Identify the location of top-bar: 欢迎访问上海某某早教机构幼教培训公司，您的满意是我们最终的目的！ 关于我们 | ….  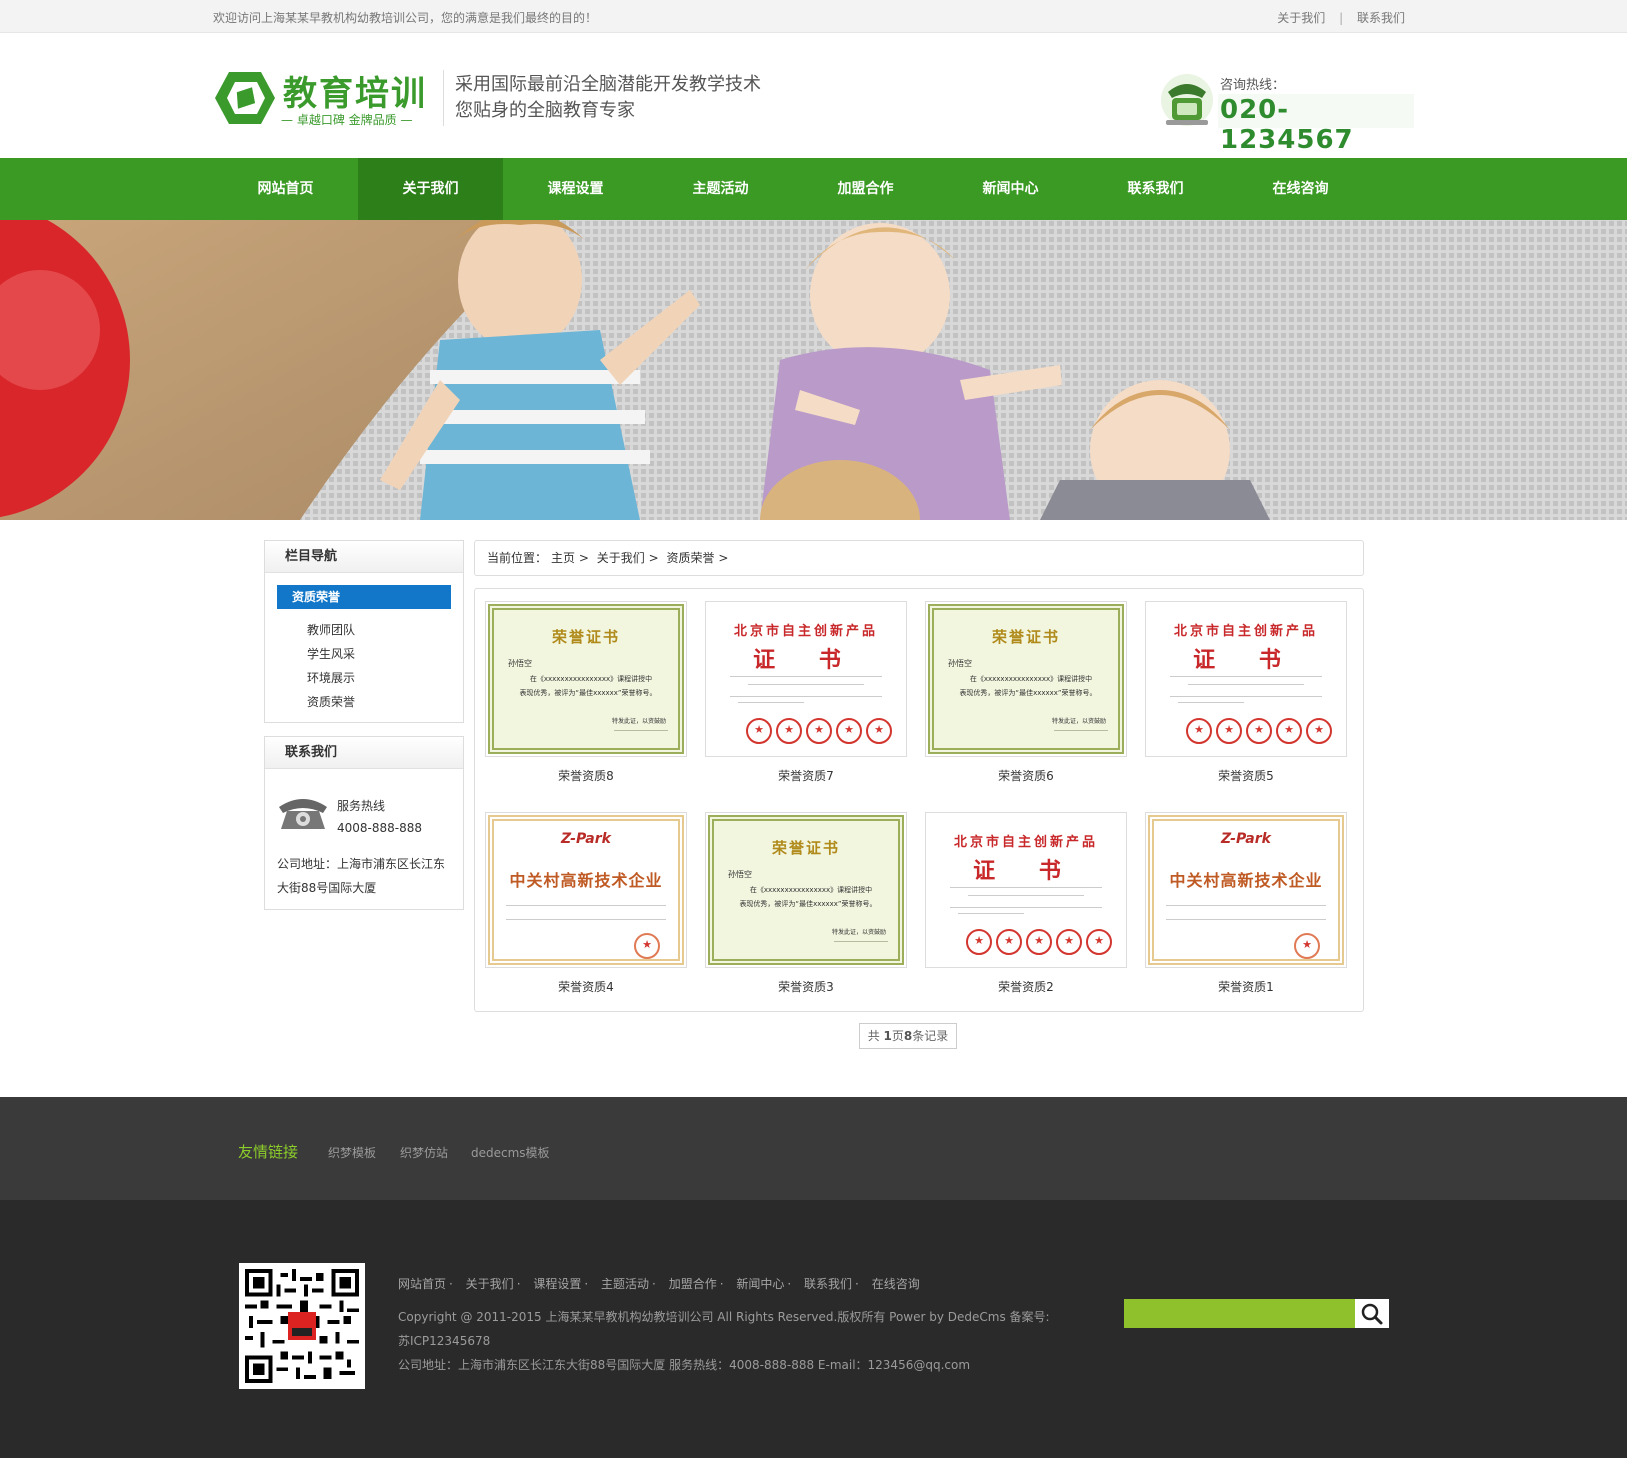
(813, 16).